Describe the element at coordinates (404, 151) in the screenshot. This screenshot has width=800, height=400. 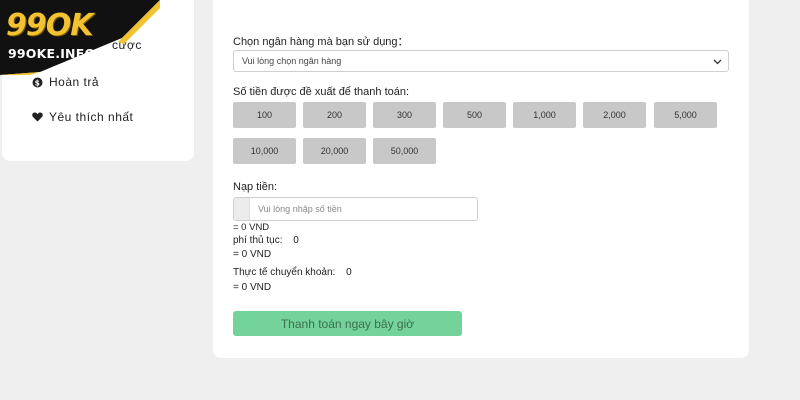
I see `amount-chip-50000: 50,000` at that location.